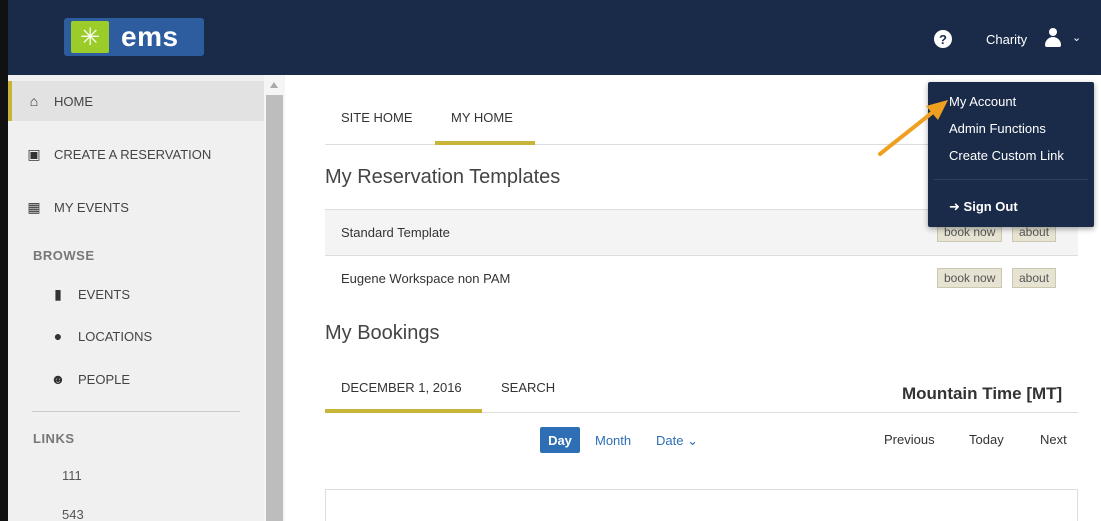 Image resolution: width=1101 pixels, height=521 pixels. I want to click on sign-out-label: Sign Out, so click(990, 206).